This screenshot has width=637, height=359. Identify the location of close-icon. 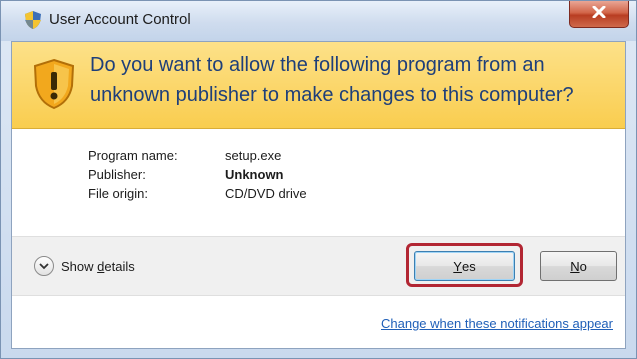
(599, 14).